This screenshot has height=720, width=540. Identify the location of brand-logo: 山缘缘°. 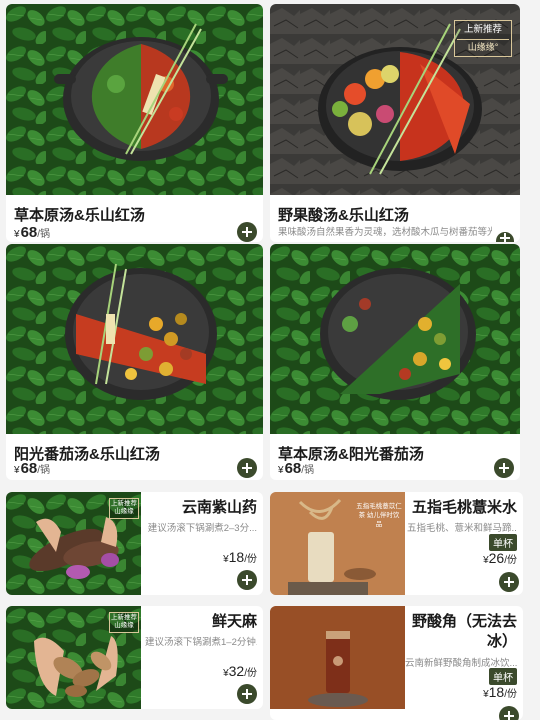
(483, 45).